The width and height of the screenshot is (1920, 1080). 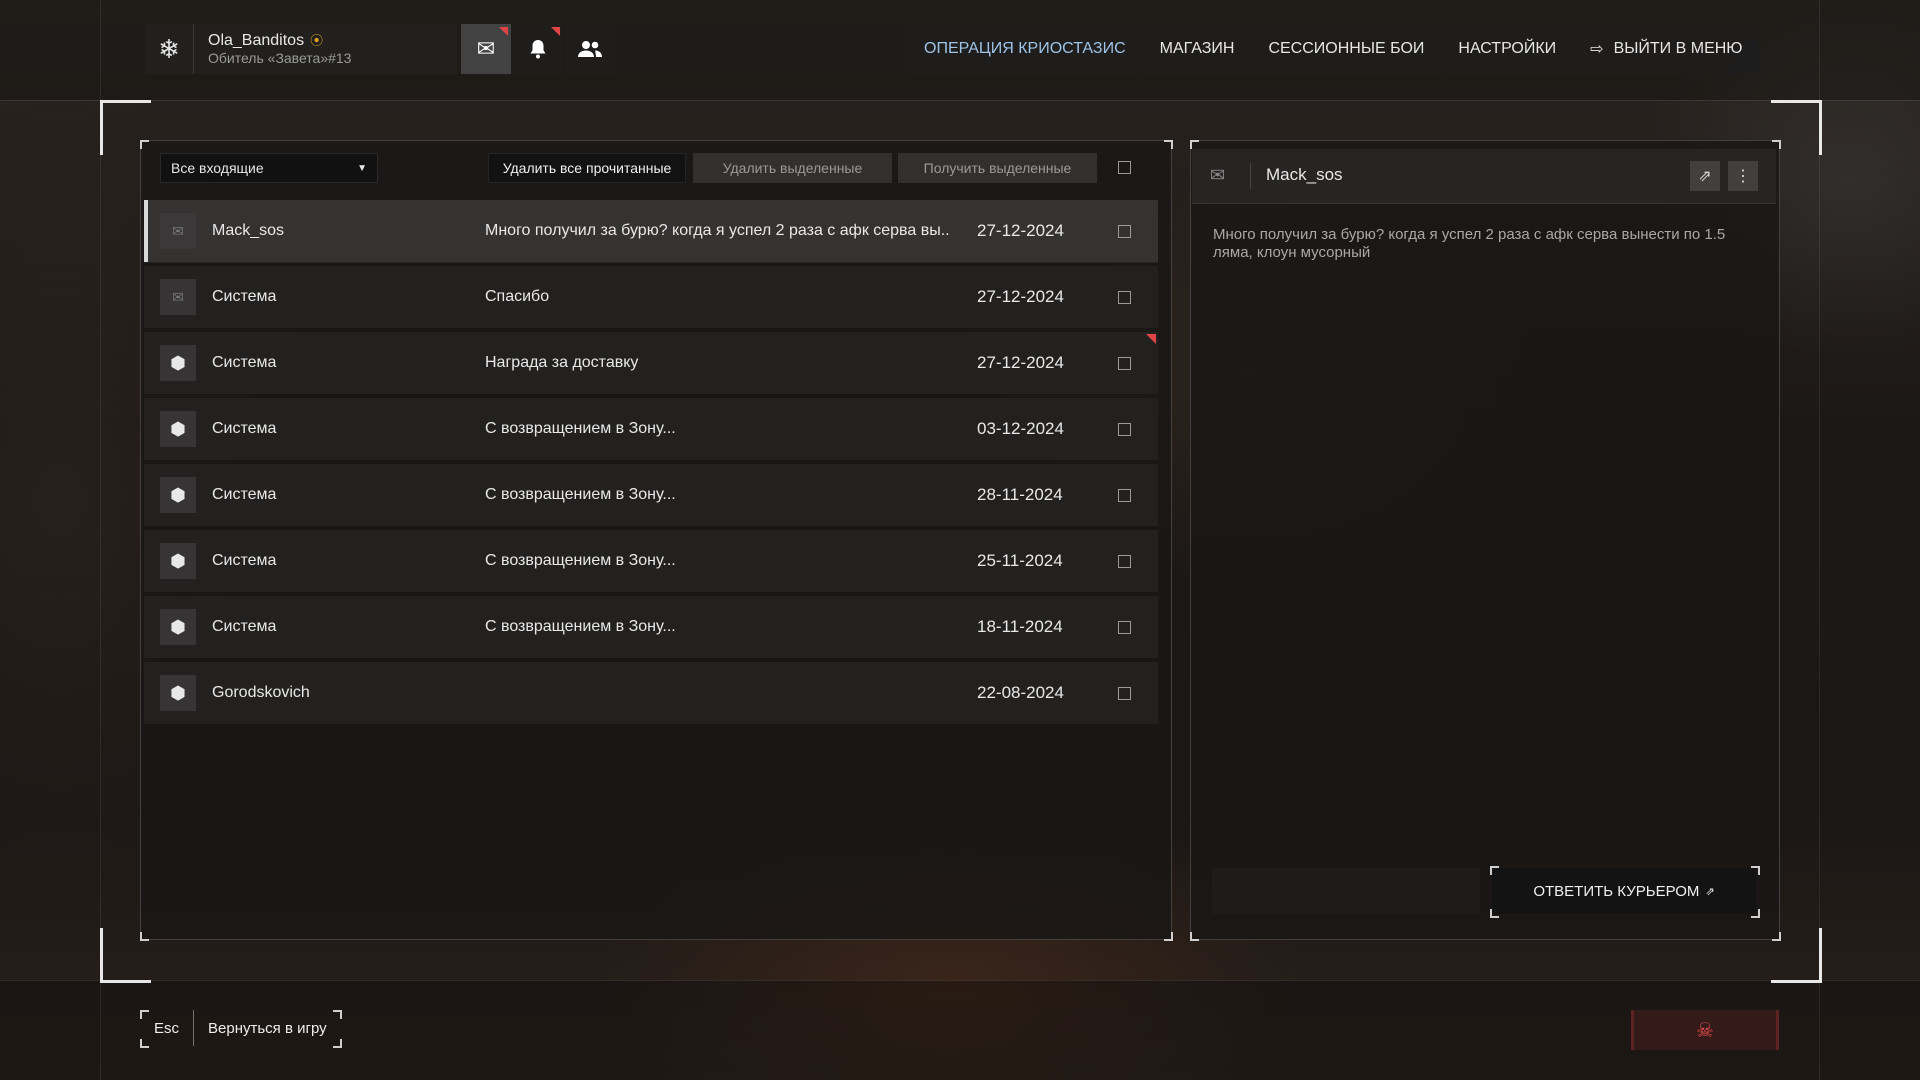 I want to click on delete-read-button: Удалить все прочитанные, so click(x=587, y=168).